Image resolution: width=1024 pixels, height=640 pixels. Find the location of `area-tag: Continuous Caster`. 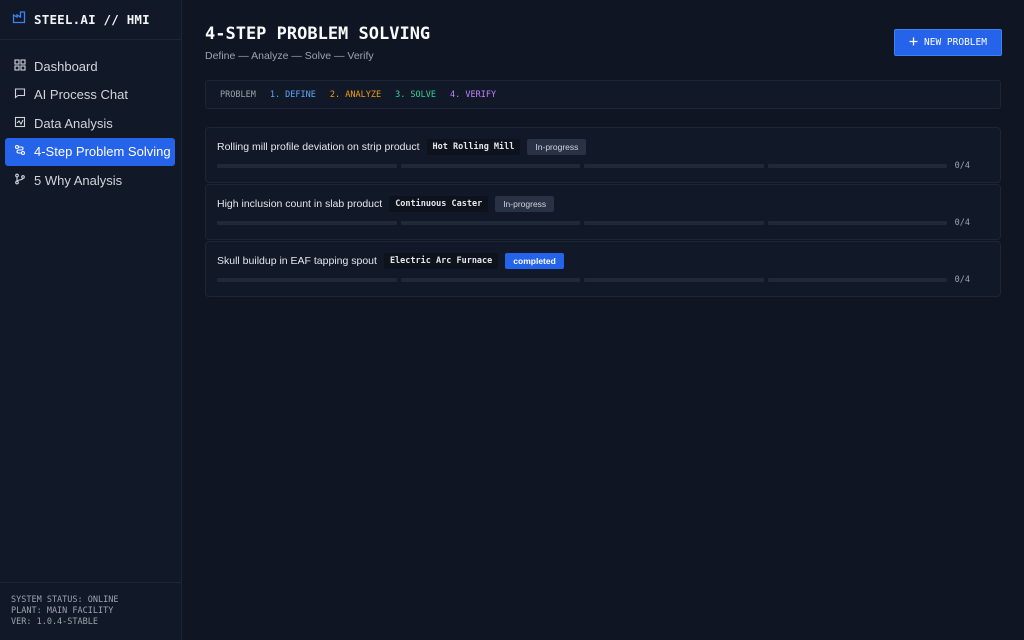

area-tag: Continuous Caster is located at coordinates (439, 203).